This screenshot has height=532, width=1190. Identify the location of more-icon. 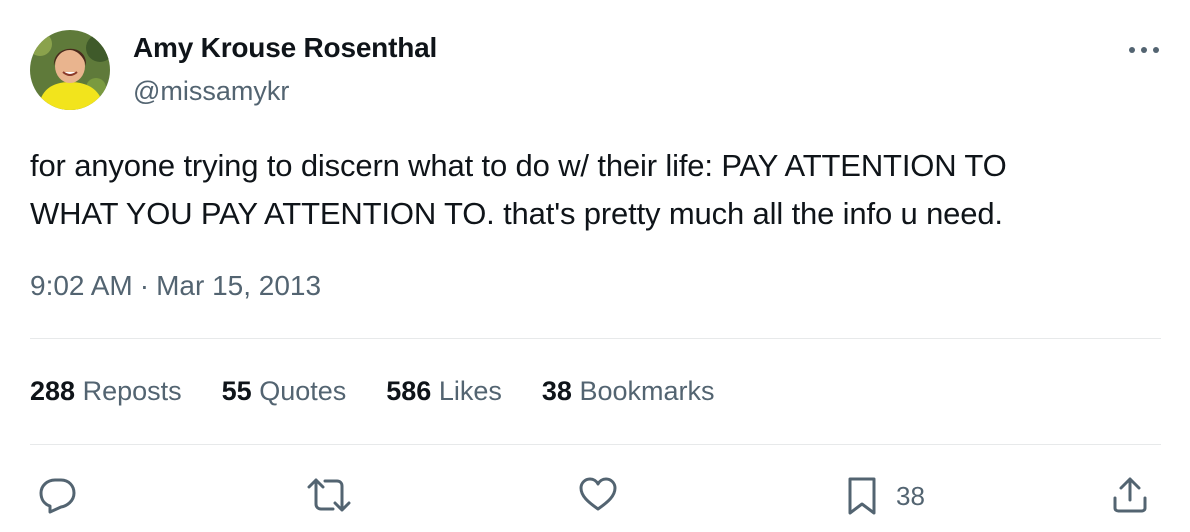
(1144, 50).